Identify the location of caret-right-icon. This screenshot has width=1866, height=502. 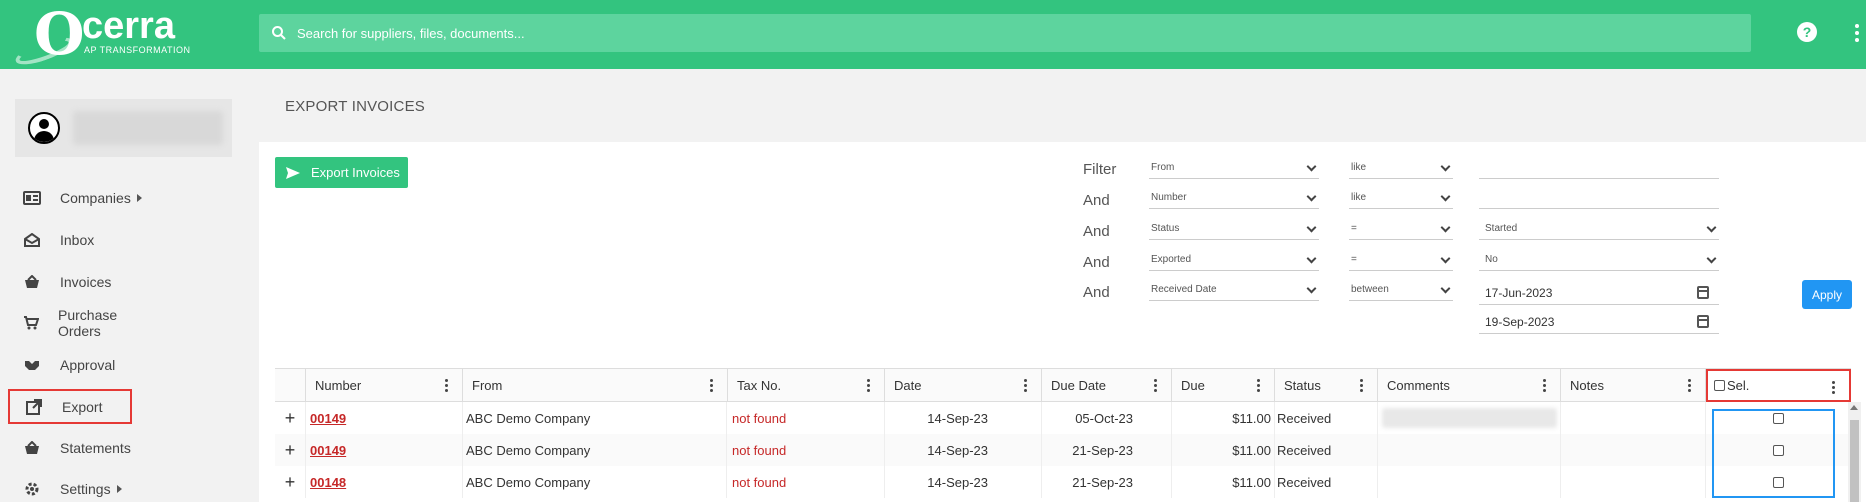
(139, 198).